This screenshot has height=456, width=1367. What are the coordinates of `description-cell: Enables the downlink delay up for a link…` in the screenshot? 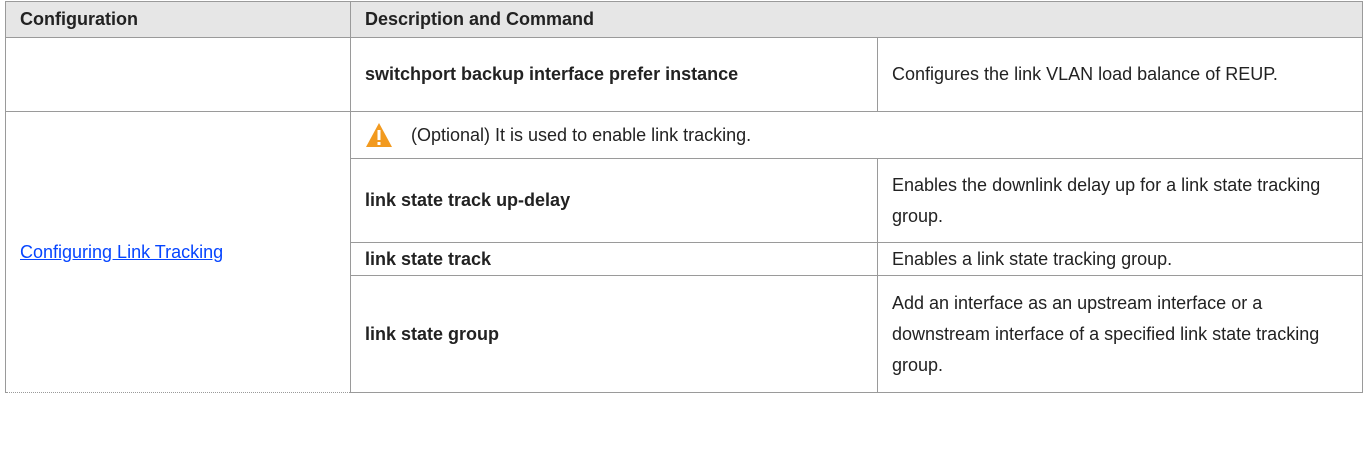 It's located at (1120, 200).